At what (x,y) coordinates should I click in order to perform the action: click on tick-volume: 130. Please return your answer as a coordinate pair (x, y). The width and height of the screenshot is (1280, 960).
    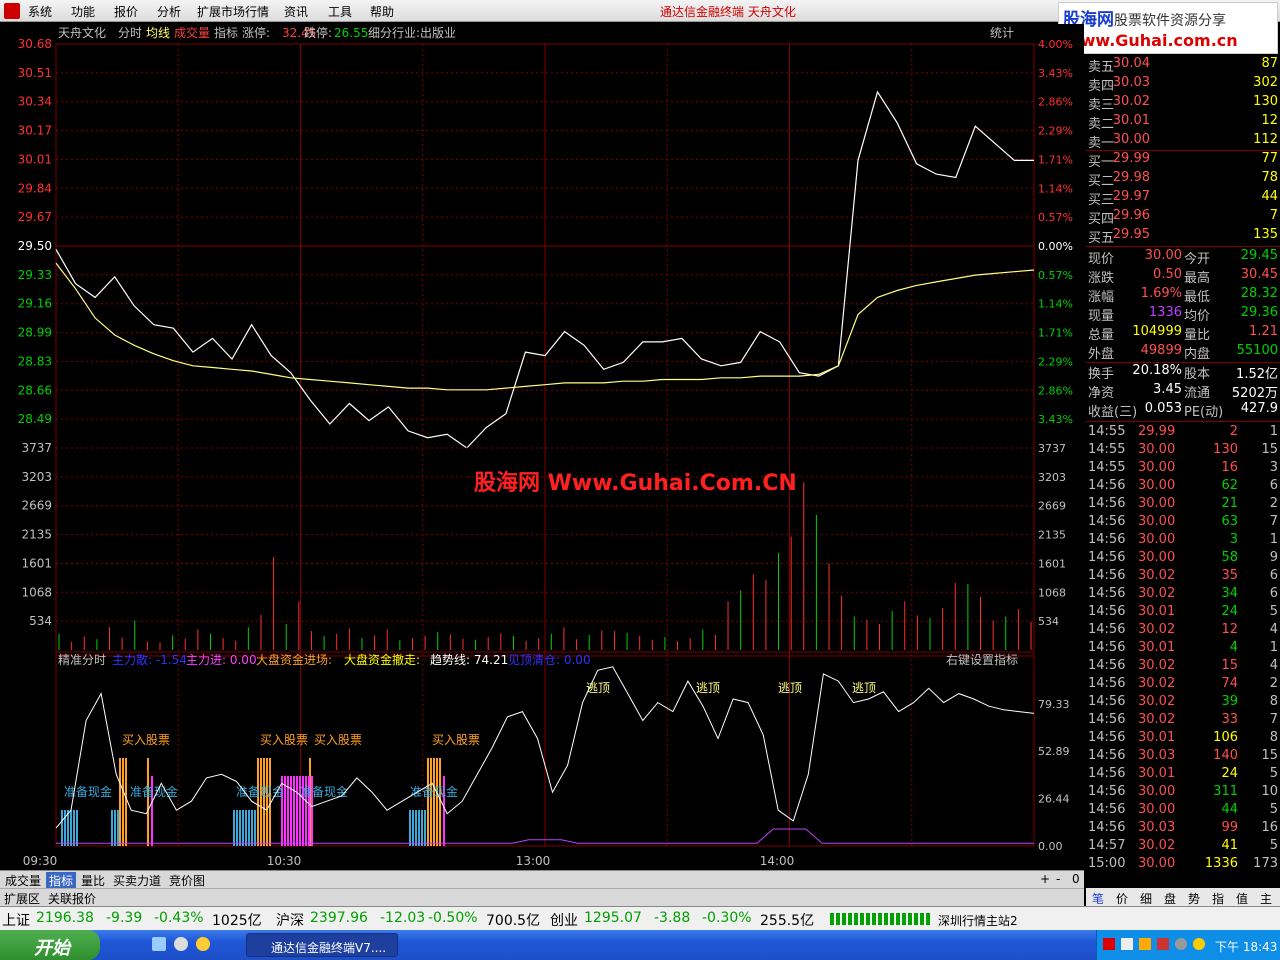
    Looking at the image, I should click on (1225, 449).